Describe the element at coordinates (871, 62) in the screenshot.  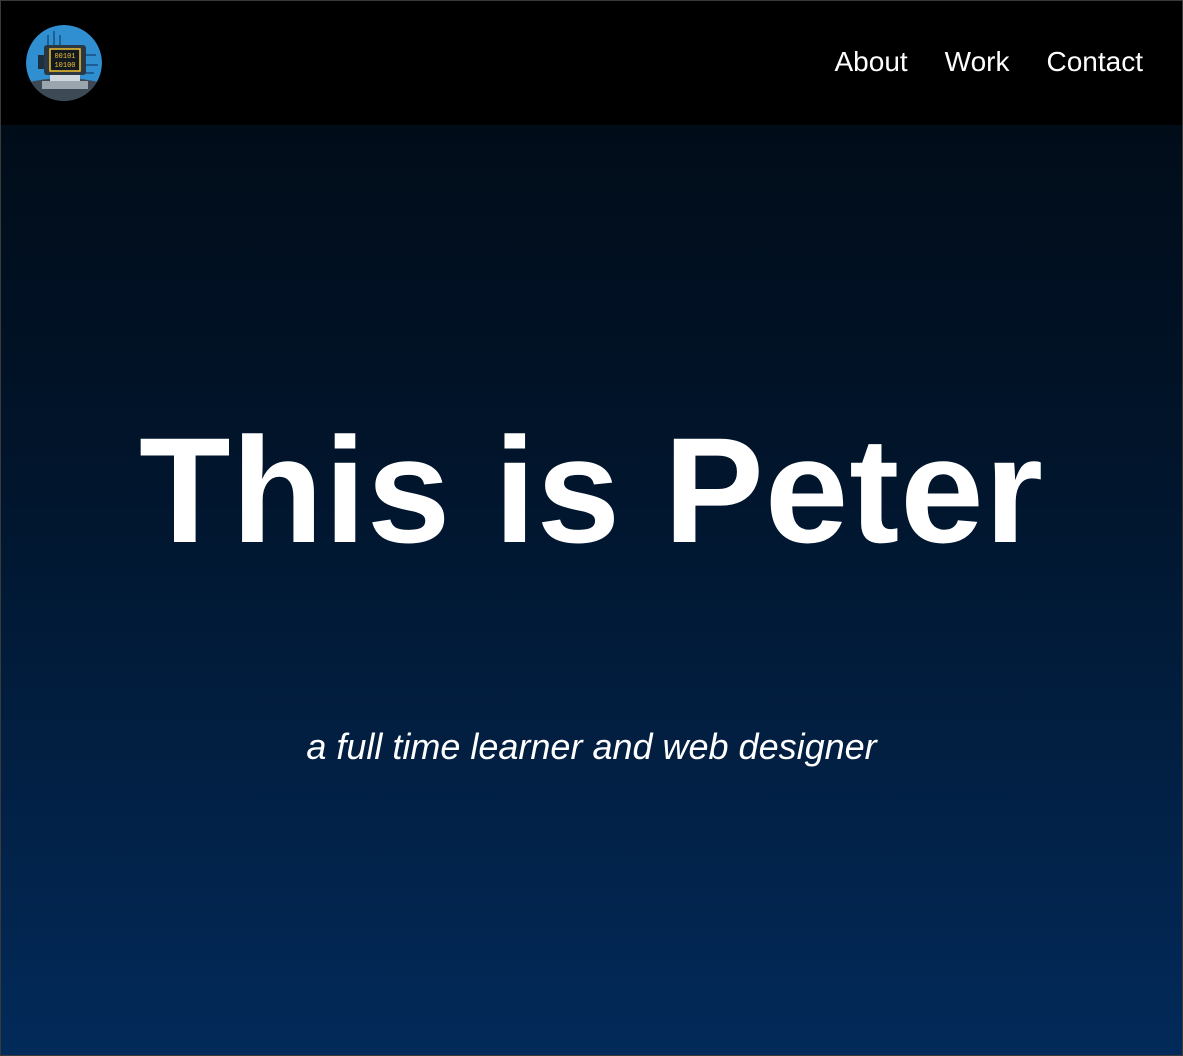
I see `nav-about-link: About` at that location.